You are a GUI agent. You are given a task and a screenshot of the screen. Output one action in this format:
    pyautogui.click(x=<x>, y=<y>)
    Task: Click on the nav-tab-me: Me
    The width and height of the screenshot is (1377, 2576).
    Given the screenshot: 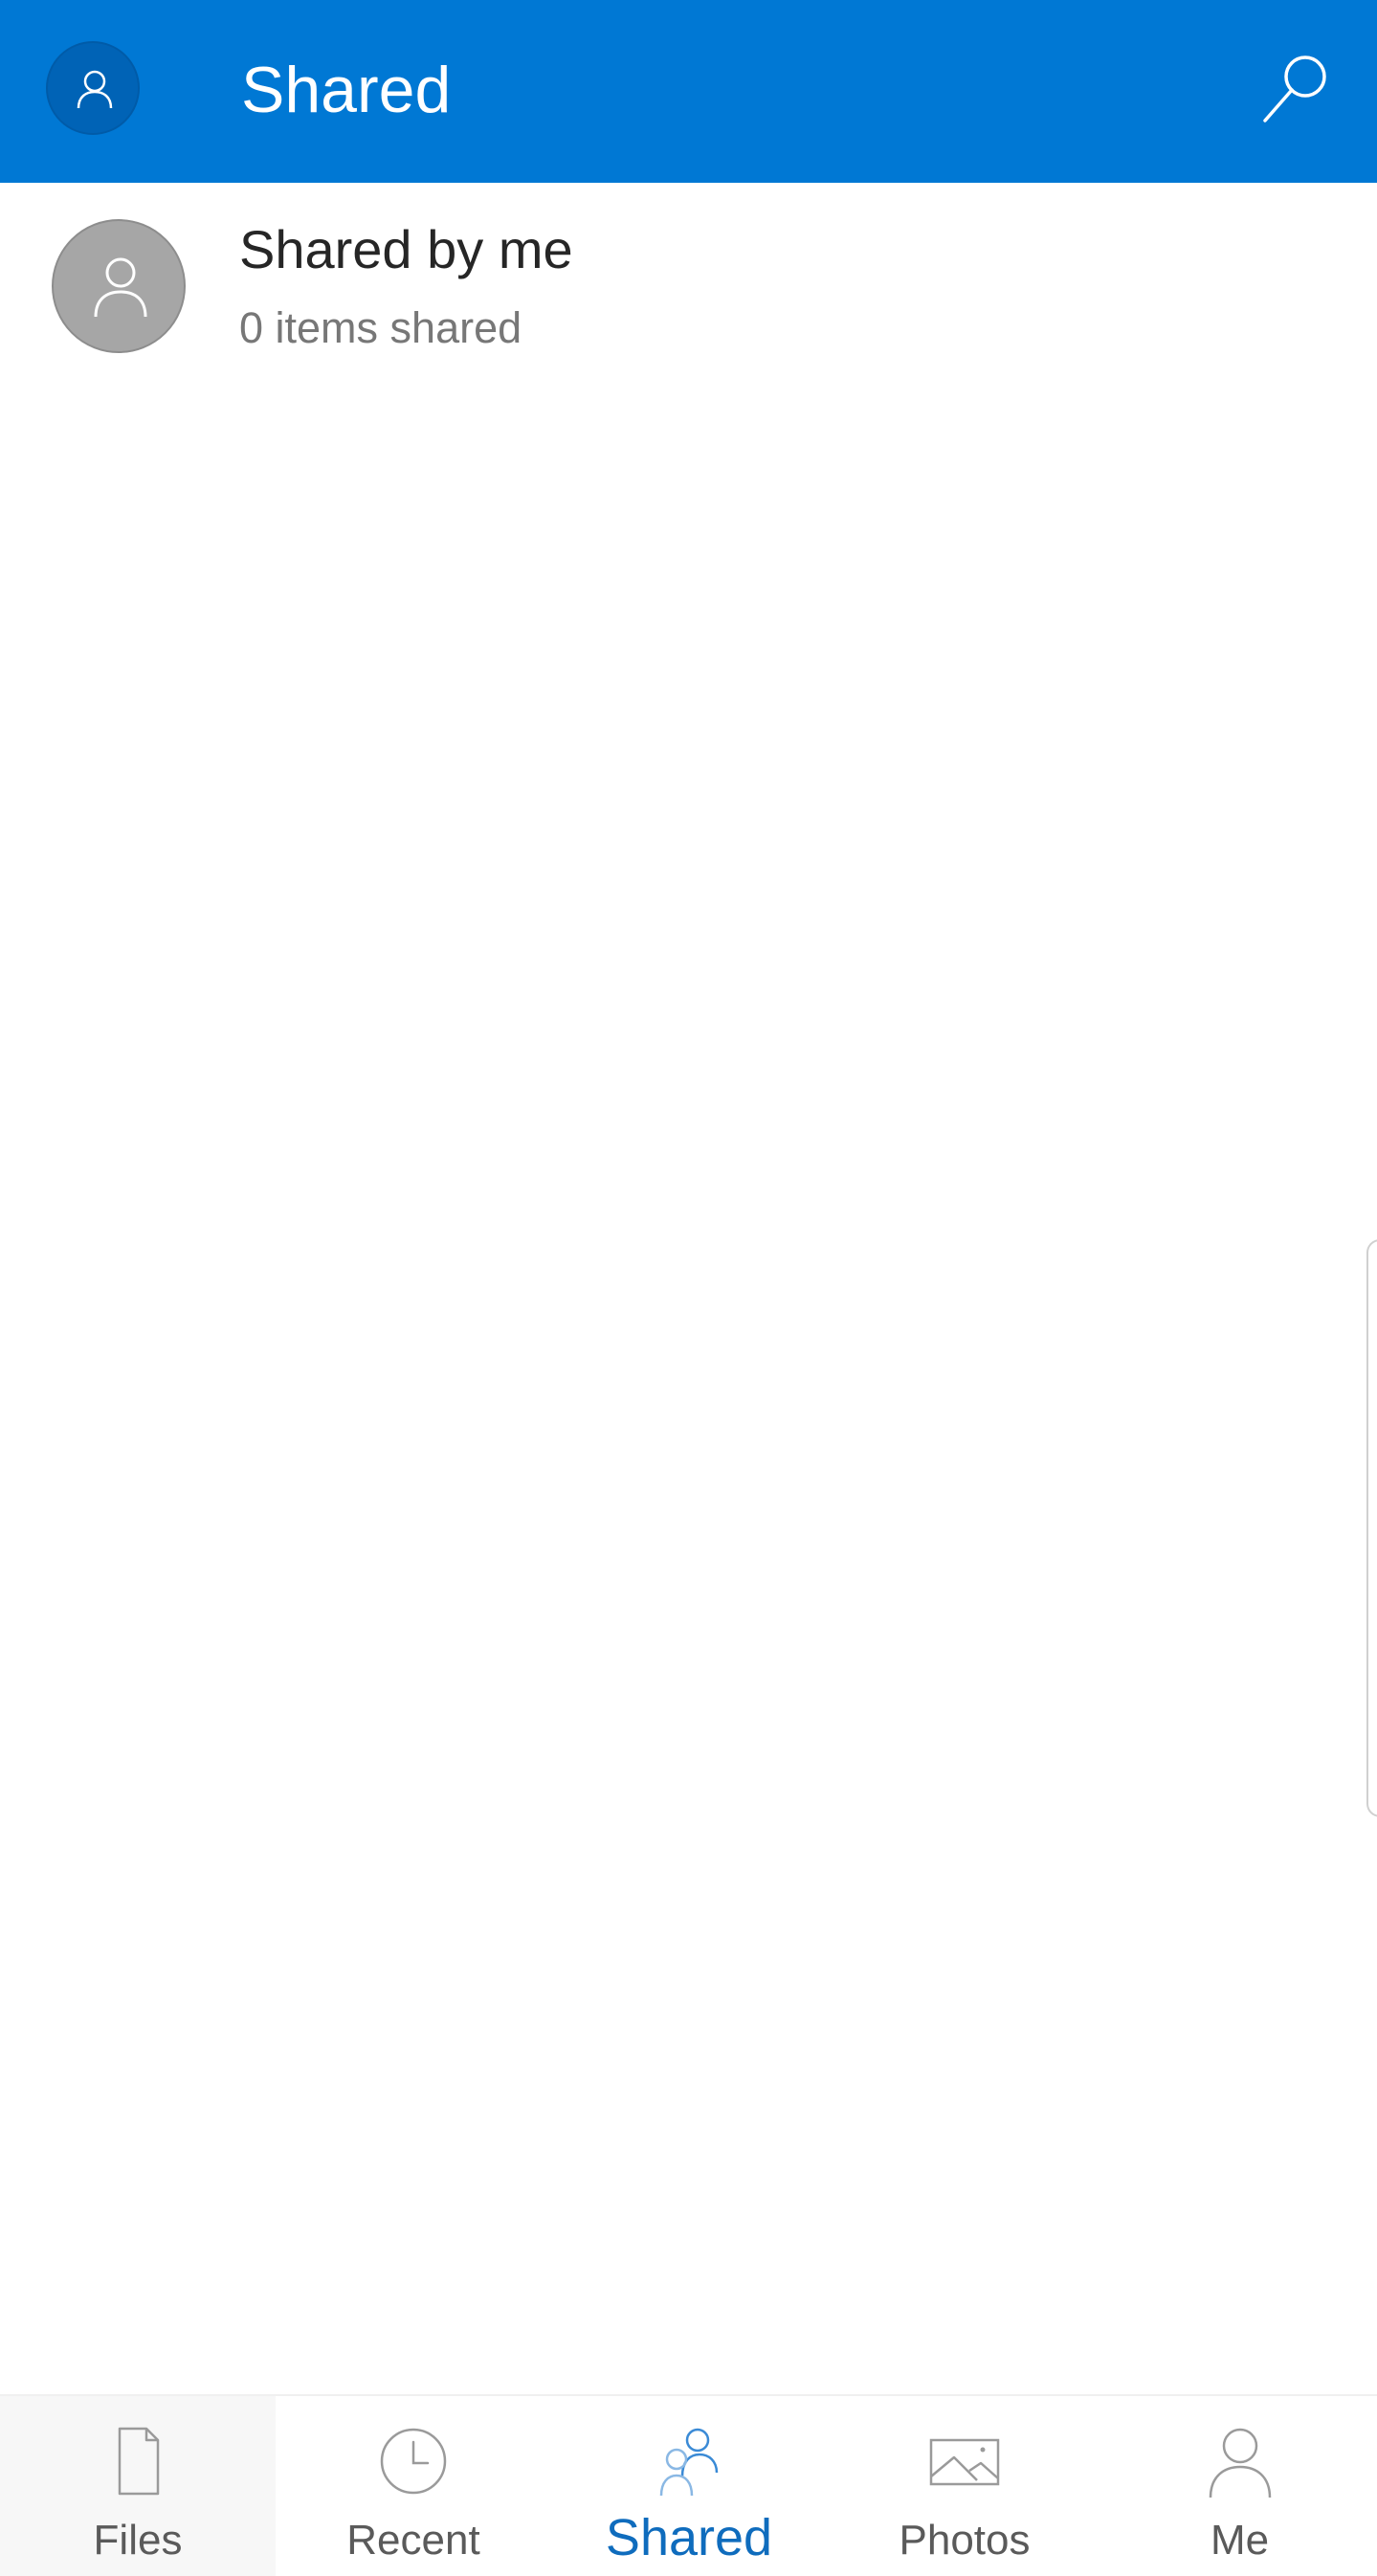 What is the action you would take?
    pyautogui.click(x=1239, y=2486)
    